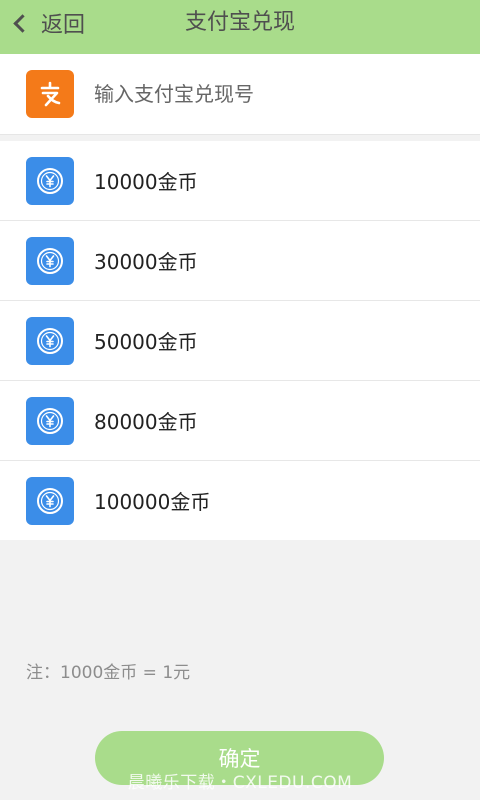 This screenshot has height=800, width=480. I want to click on back-button: 返回, so click(49, 23).